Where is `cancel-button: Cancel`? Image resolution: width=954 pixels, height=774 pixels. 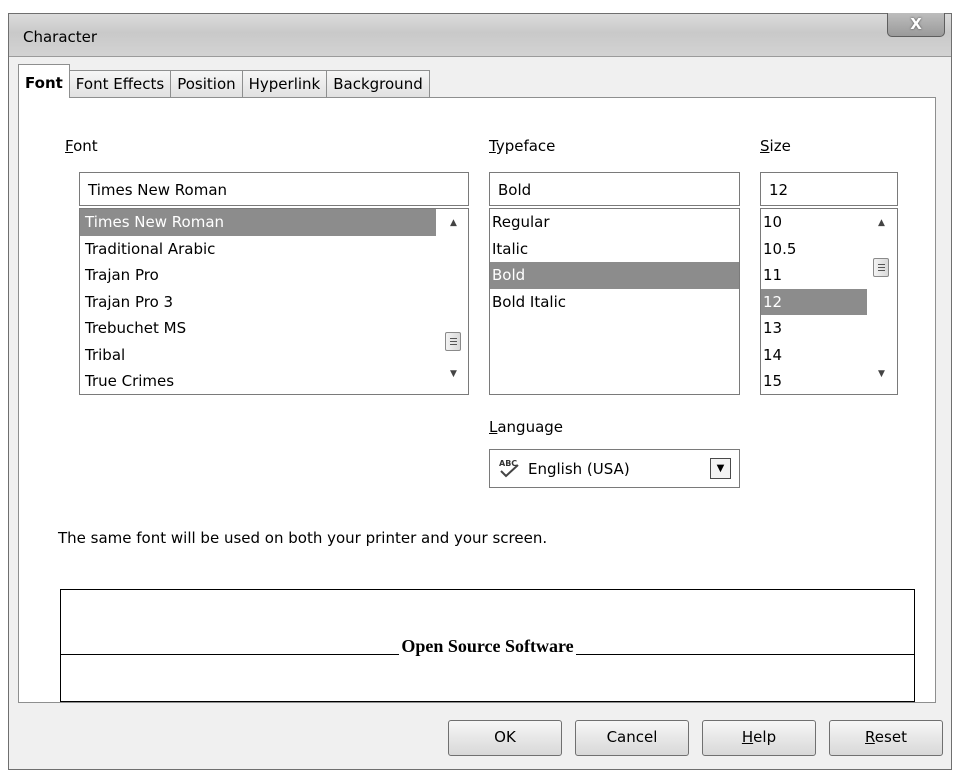
cancel-button: Cancel is located at coordinates (632, 738).